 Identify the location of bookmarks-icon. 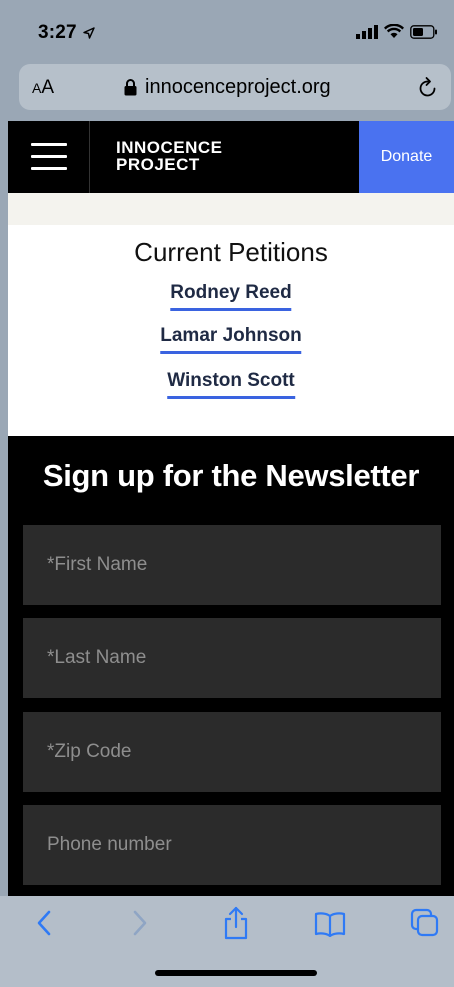
(330, 924).